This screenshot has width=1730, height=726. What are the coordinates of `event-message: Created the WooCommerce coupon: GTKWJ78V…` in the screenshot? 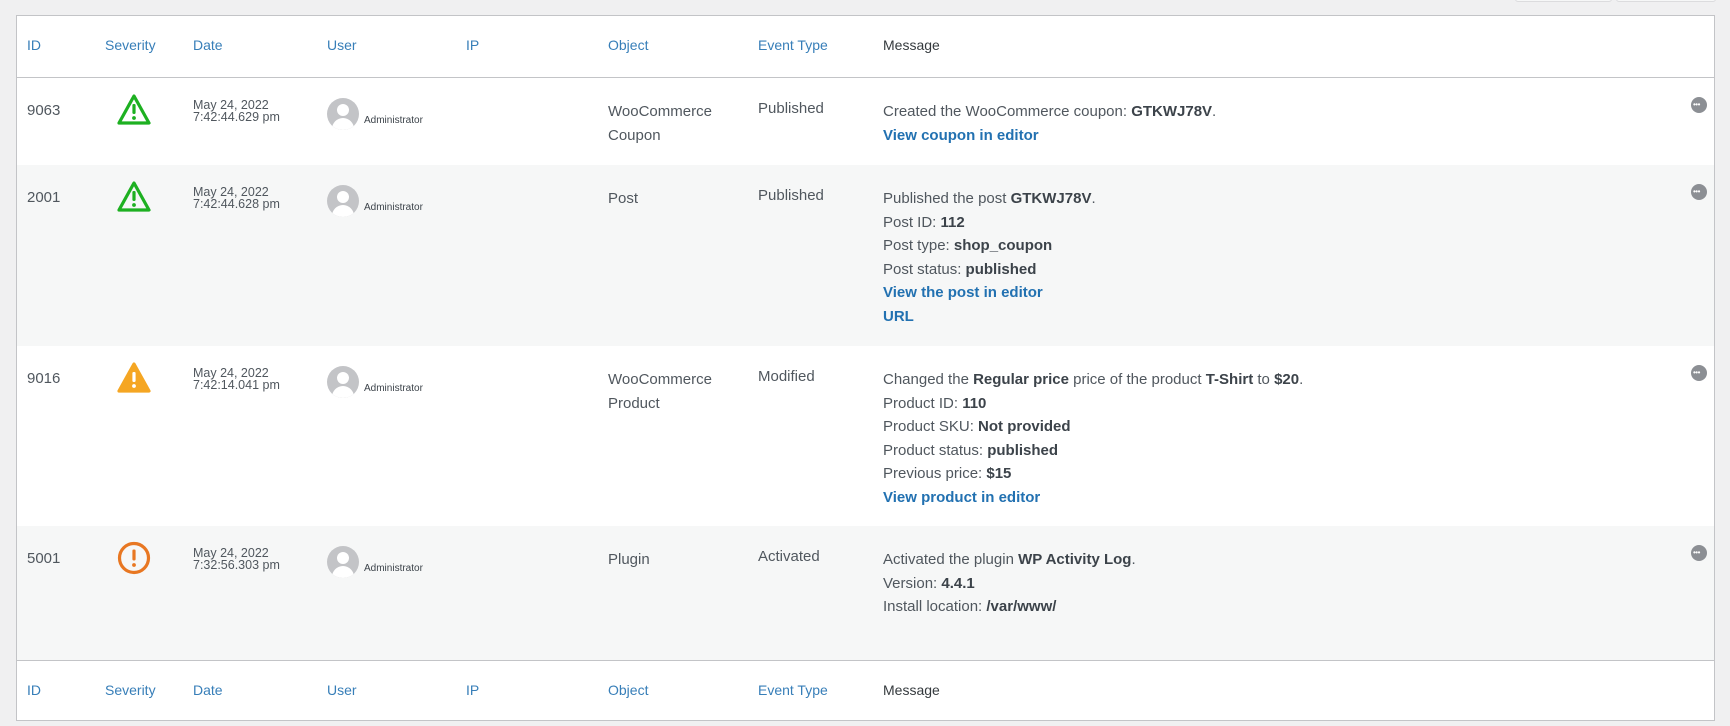 It's located at (1049, 123).